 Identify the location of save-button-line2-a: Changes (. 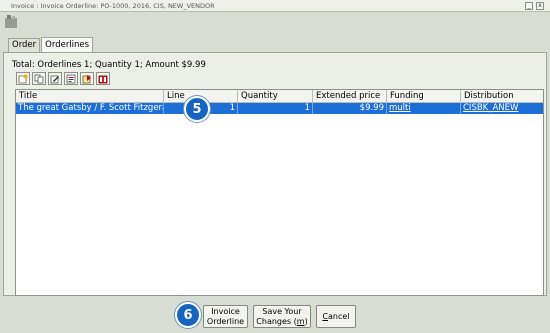
(276, 321).